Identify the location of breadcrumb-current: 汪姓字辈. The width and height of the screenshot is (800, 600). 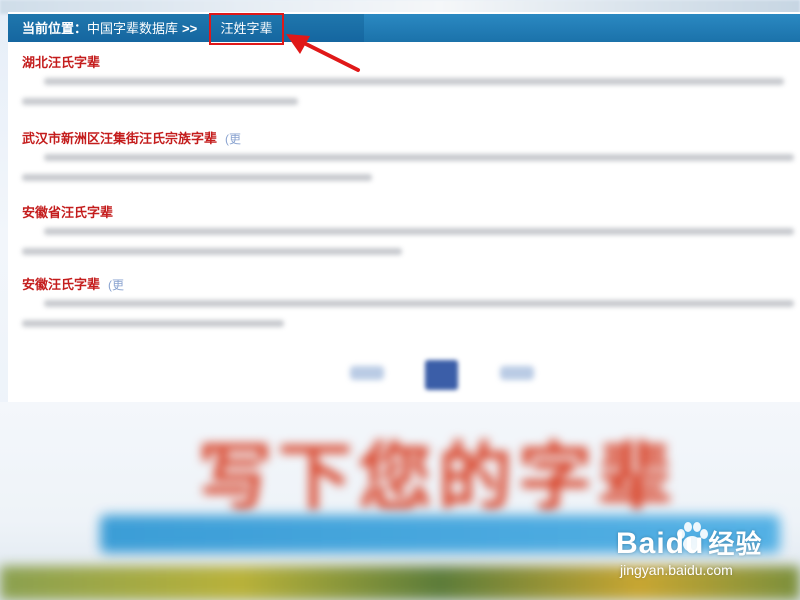
(246, 29).